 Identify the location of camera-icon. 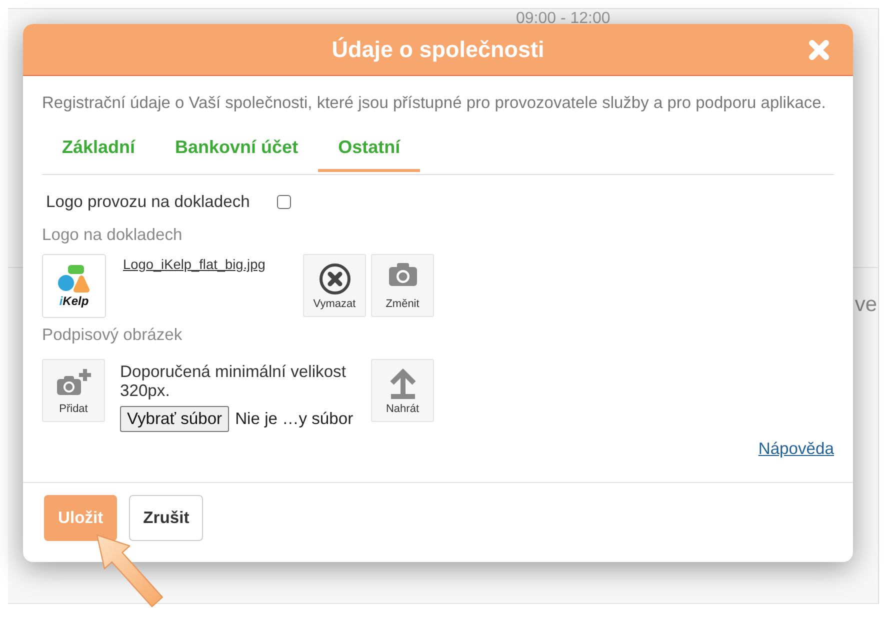
(403, 275).